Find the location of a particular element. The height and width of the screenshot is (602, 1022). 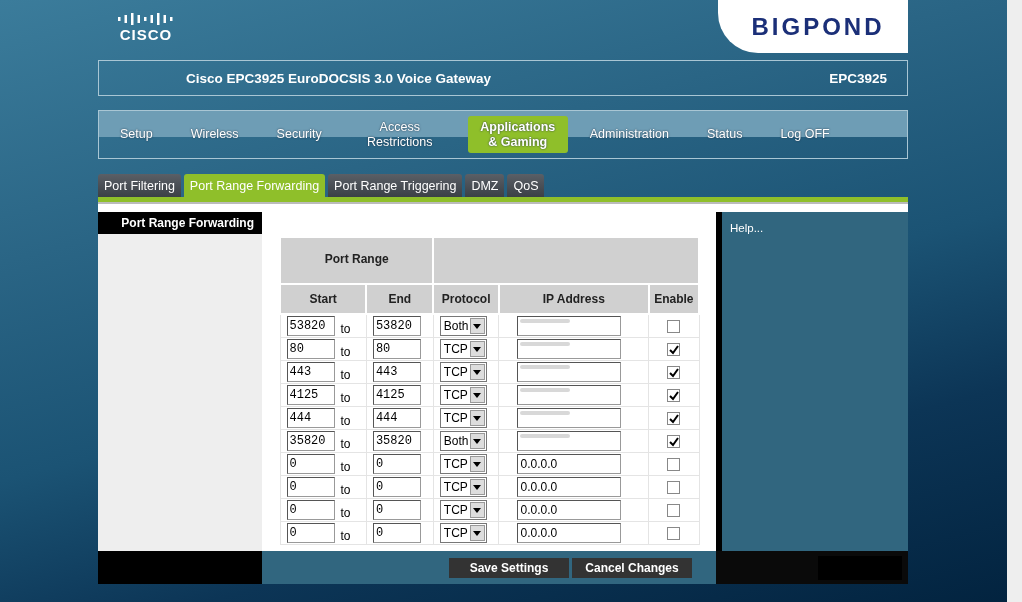

start-port-field: 53820 is located at coordinates (310, 326).